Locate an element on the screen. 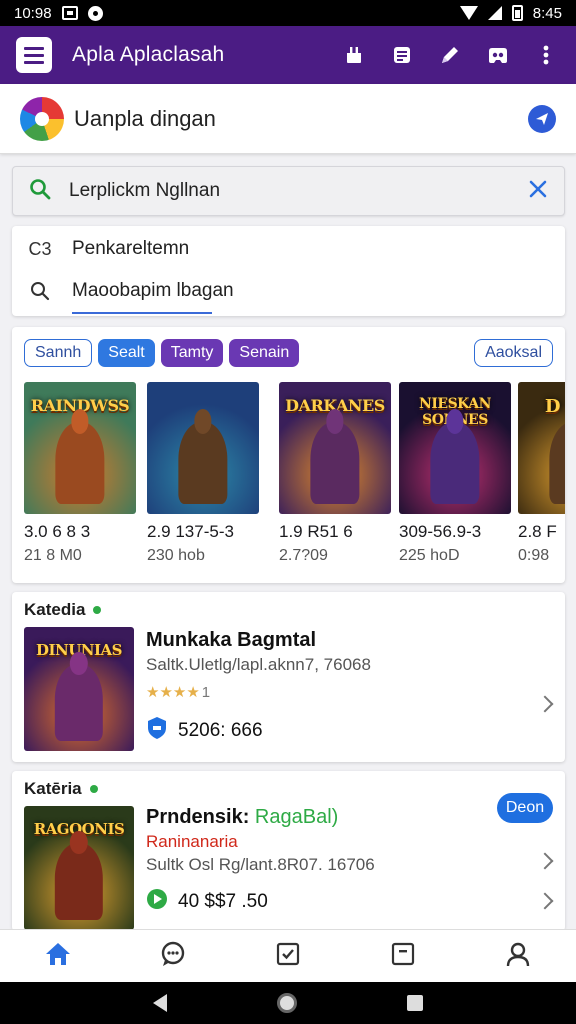 This screenshot has height=1024, width=576. nav-tasks is located at coordinates (287, 956).